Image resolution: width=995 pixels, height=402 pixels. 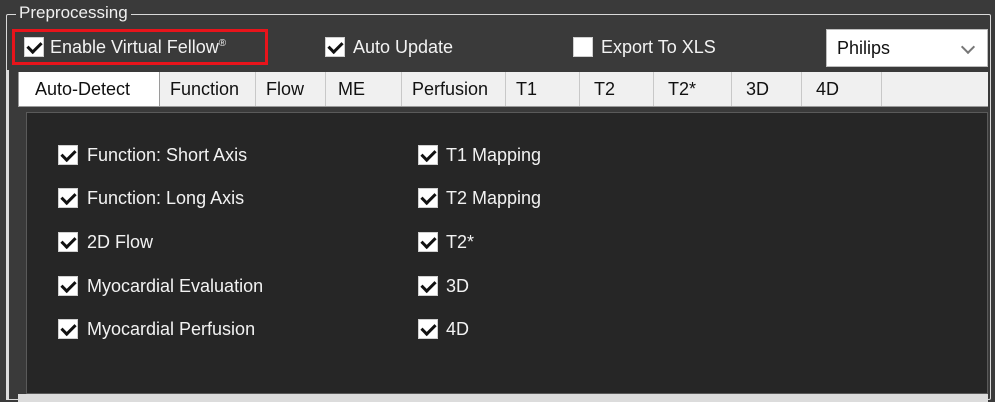 I want to click on myocardial-evaluation-label: Myocardial Evaluation, so click(x=175, y=286).